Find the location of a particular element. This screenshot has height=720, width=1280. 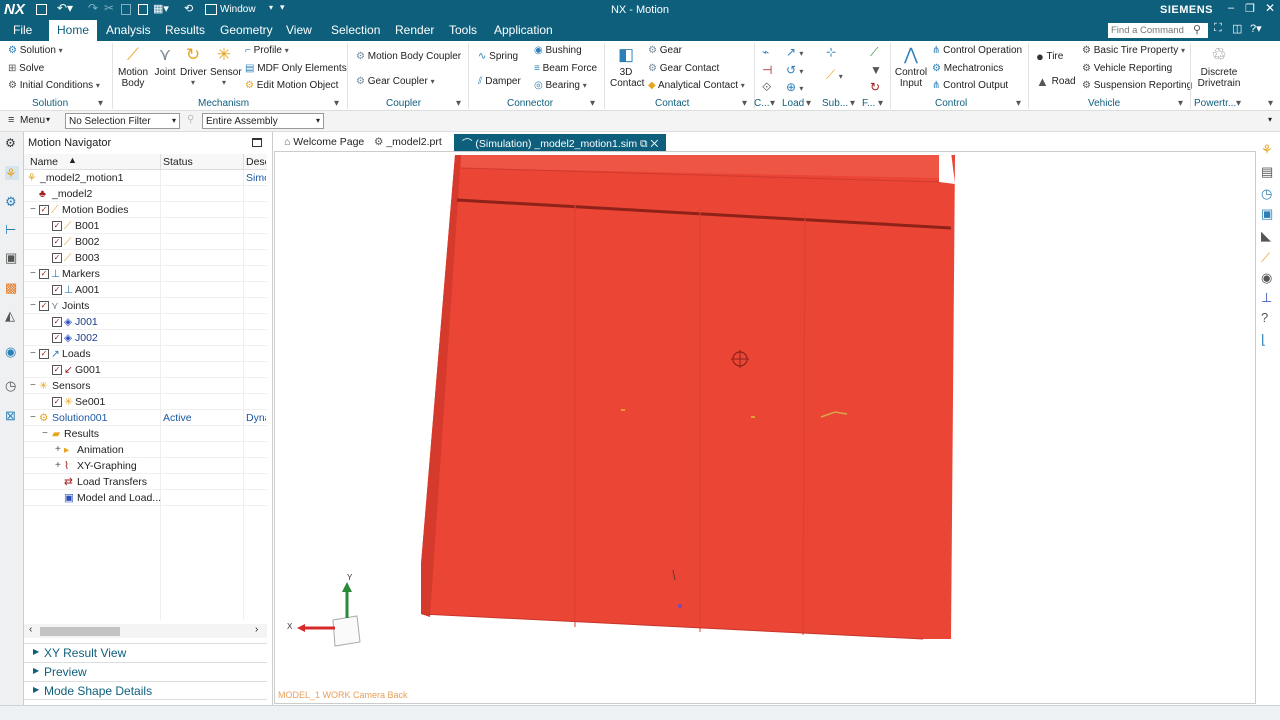

tab-welcome-page: ⌂ Welcome Page is located at coordinates (324, 142).